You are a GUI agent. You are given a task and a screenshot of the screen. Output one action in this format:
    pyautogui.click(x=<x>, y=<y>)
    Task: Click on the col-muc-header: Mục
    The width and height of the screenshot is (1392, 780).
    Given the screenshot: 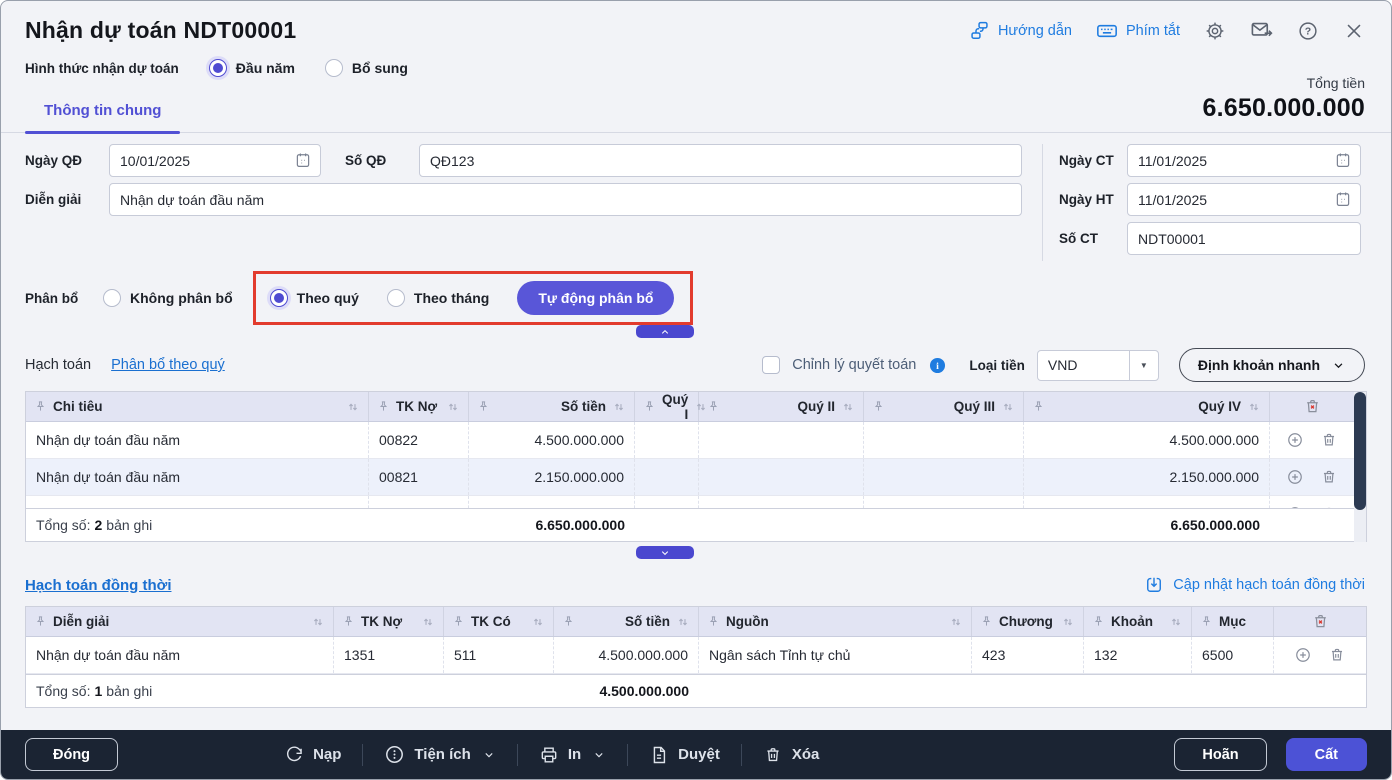 What is the action you would take?
    pyautogui.click(x=1233, y=621)
    